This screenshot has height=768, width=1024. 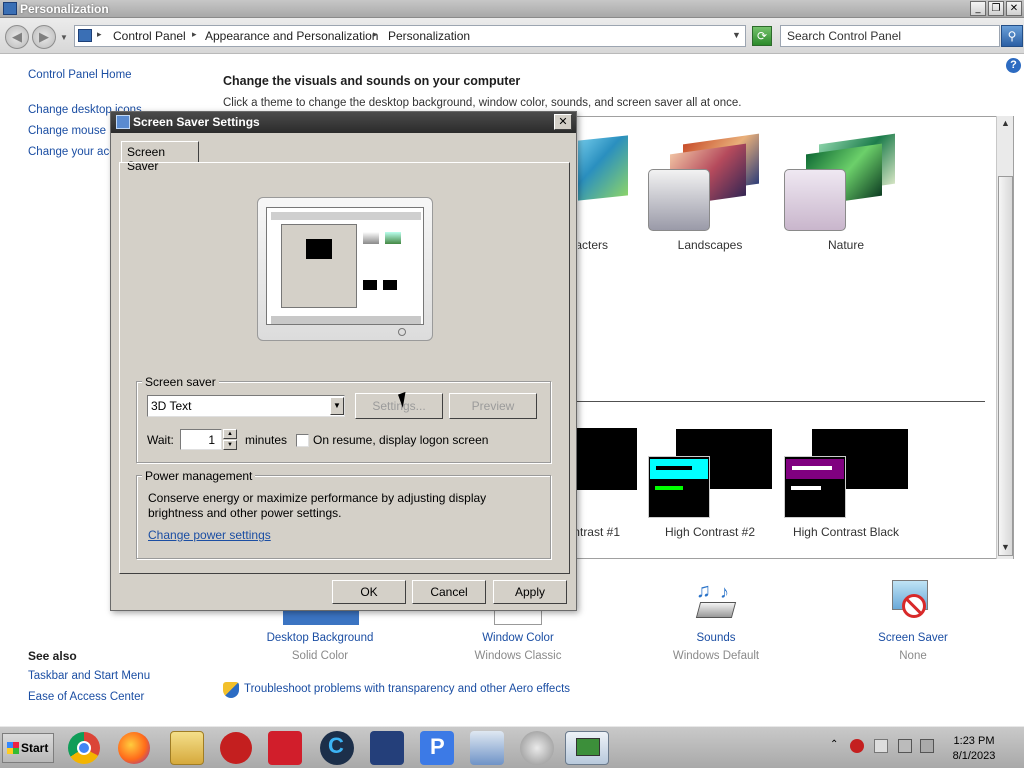 What do you see at coordinates (246, 406) in the screenshot?
I see `screen-saver-select: 3D Text` at bounding box center [246, 406].